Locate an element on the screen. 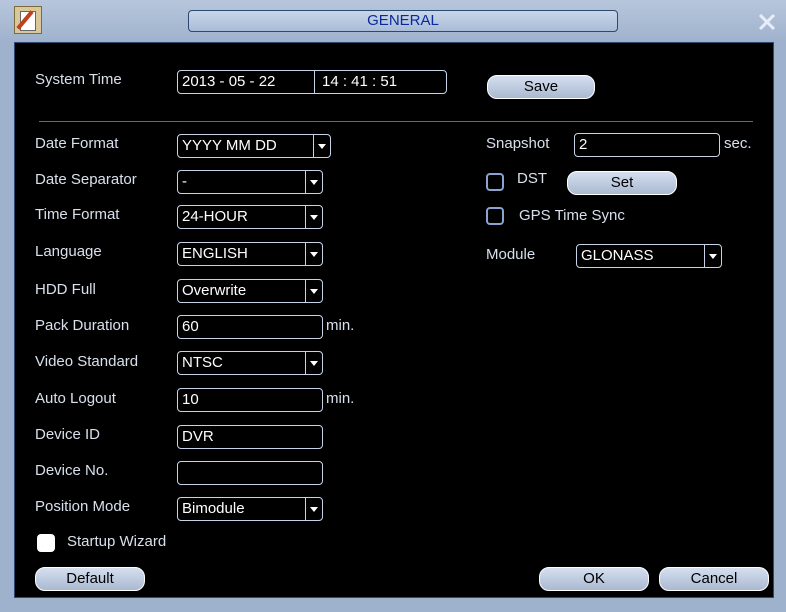  hdd-full-label: HDD Full is located at coordinates (65, 289).